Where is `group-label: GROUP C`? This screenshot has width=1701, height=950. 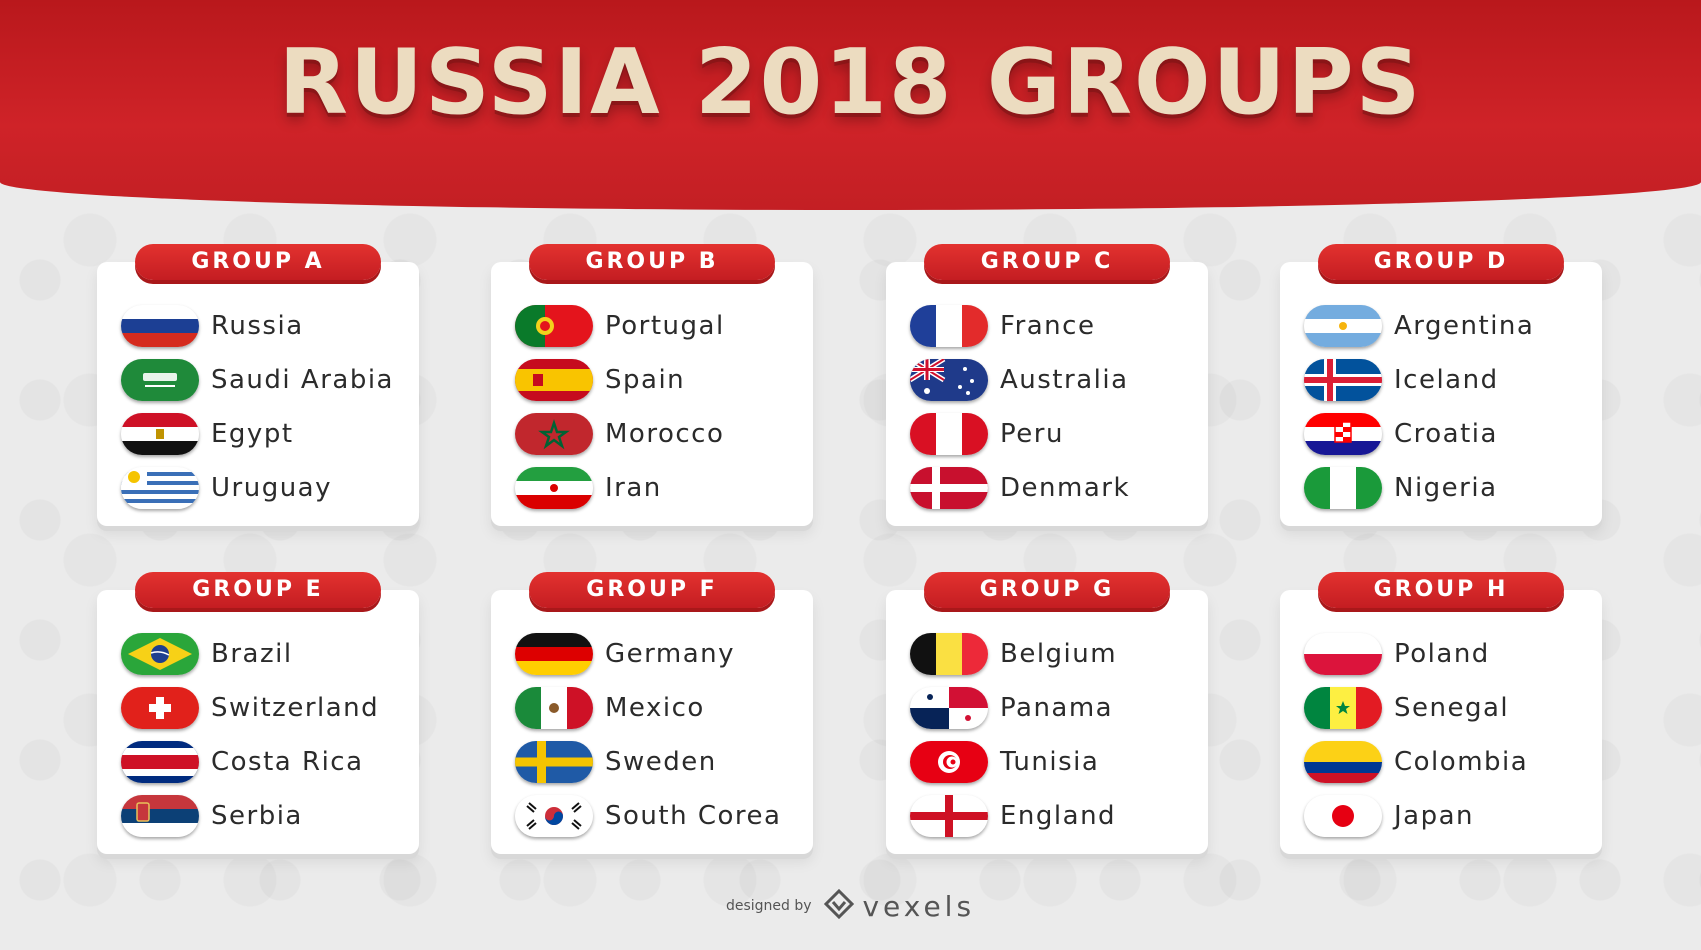
group-label: GROUP C is located at coordinates (1047, 262).